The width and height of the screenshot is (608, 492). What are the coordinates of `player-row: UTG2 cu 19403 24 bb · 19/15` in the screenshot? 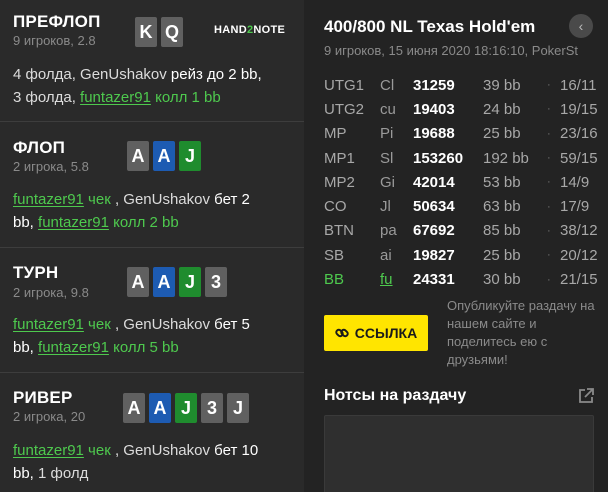 It's located at (461, 109).